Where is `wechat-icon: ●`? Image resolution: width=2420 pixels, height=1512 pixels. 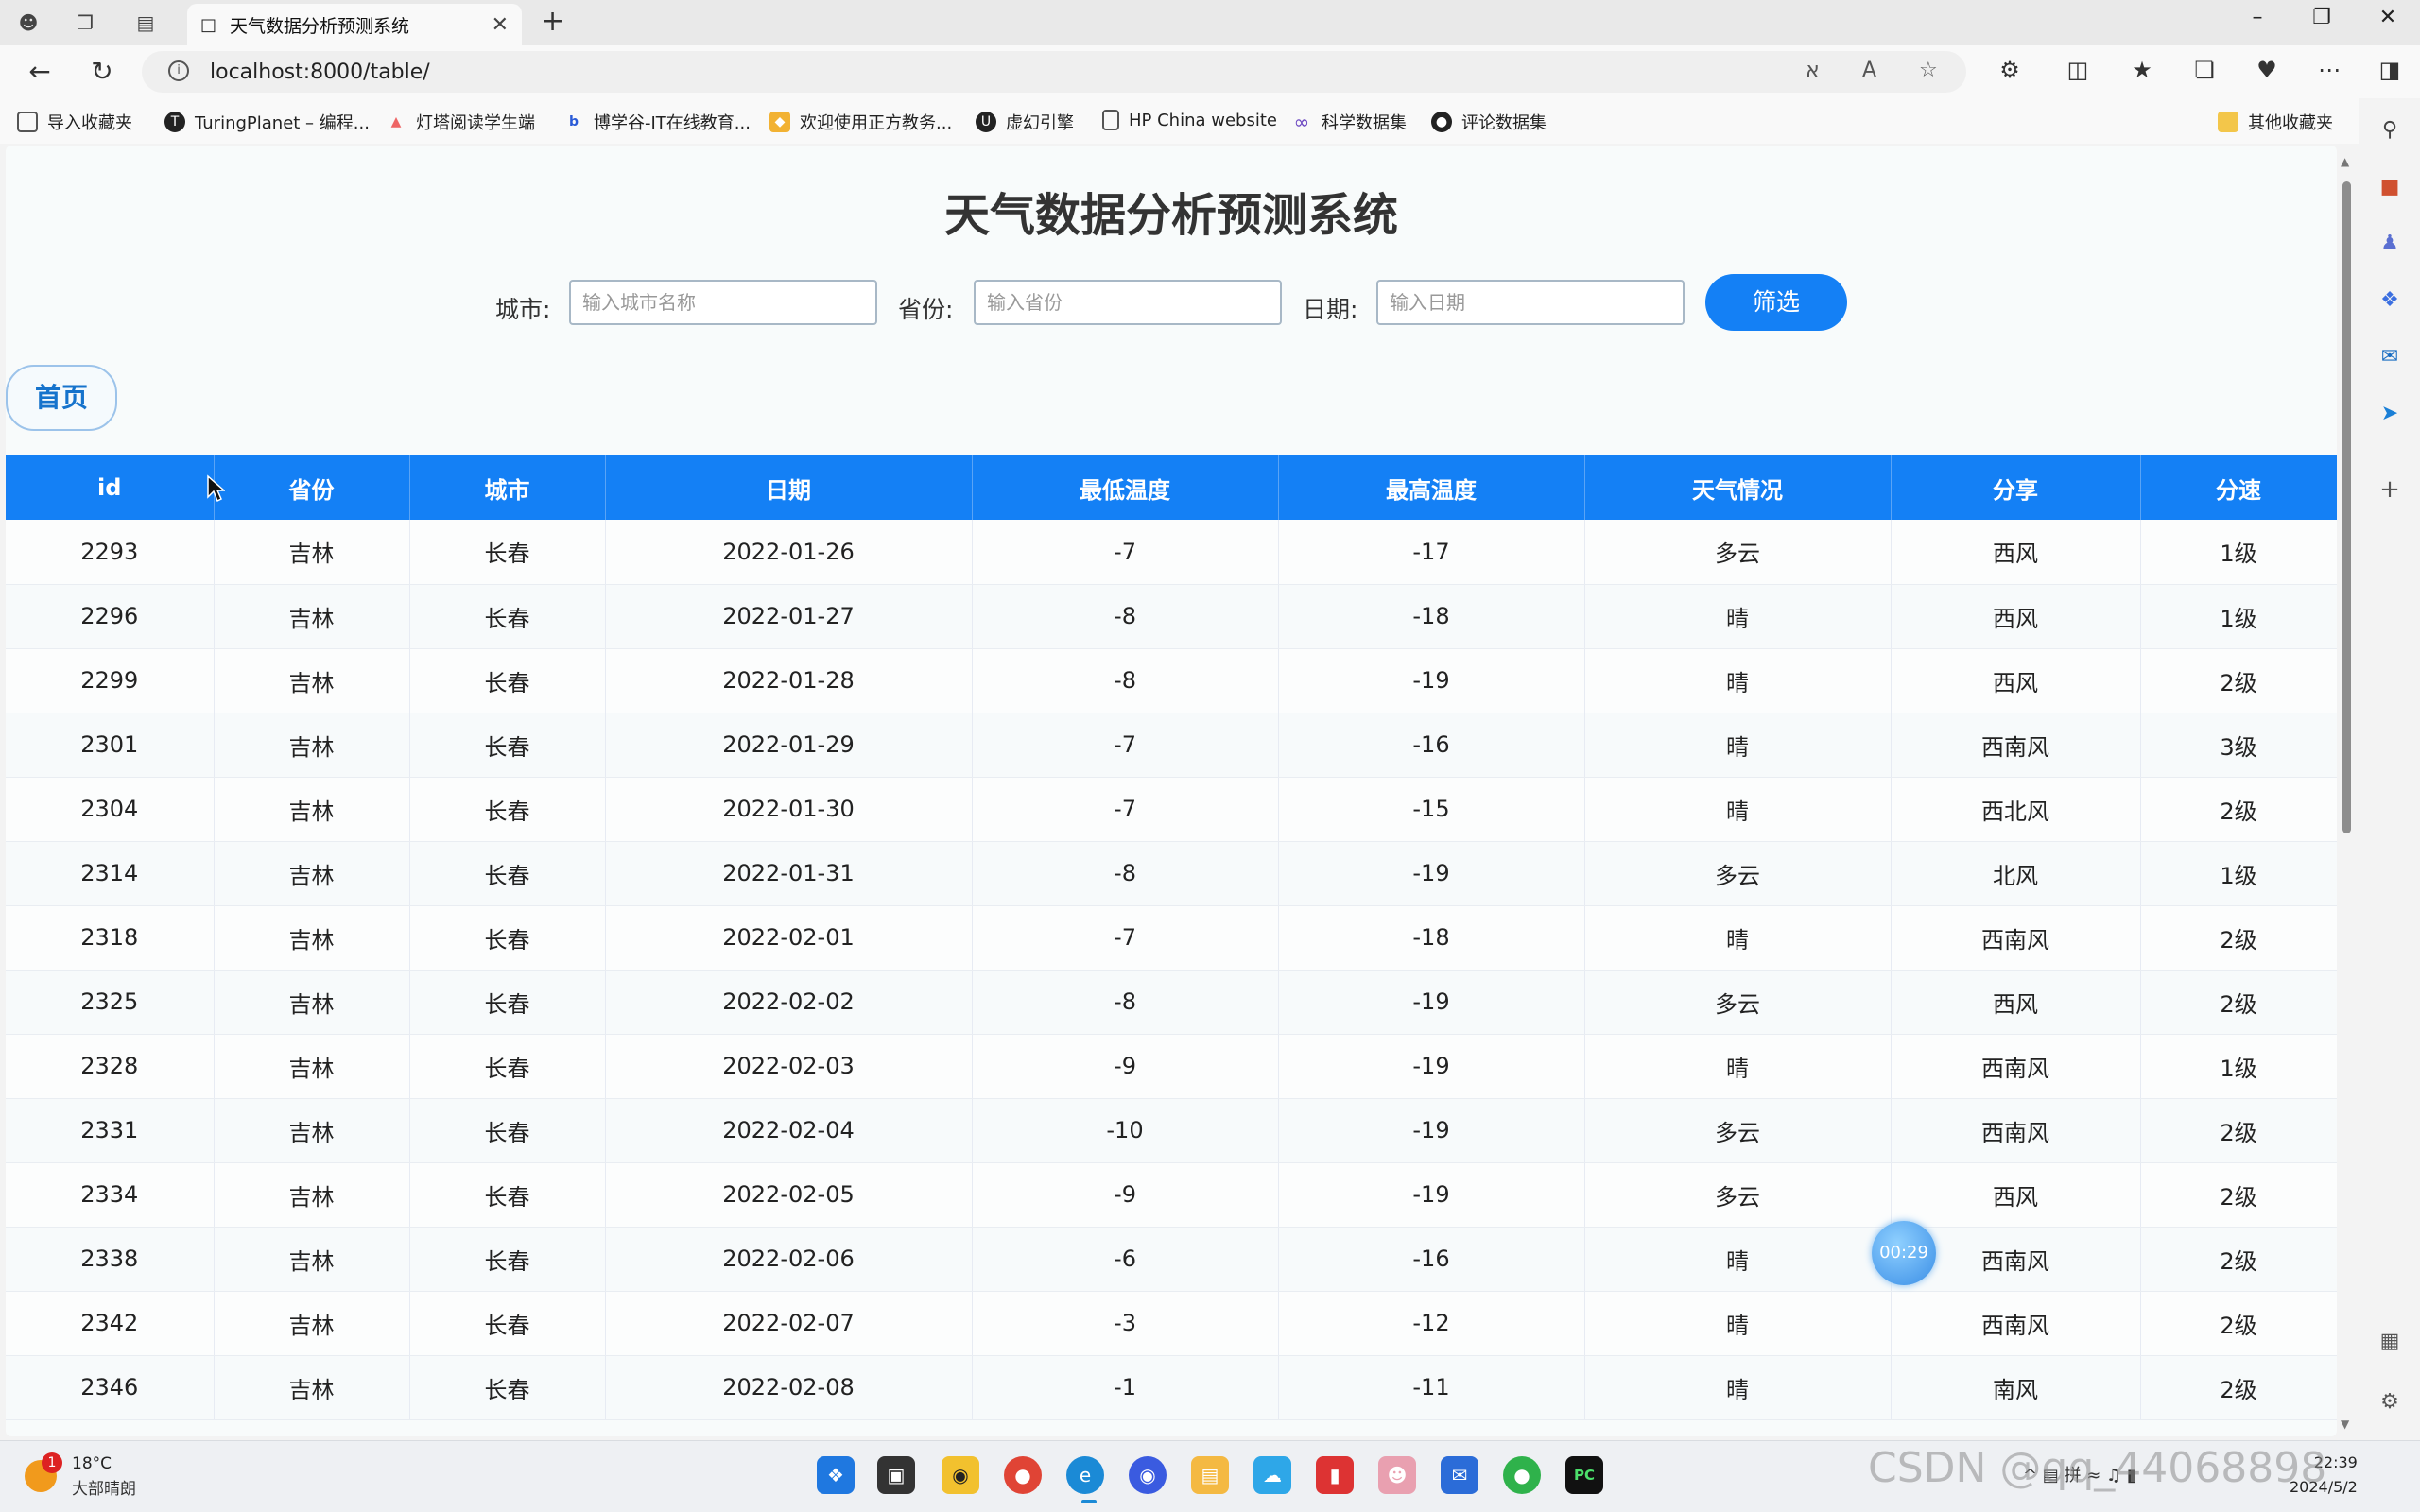
wechat-icon: ● is located at coordinates (1522, 1475).